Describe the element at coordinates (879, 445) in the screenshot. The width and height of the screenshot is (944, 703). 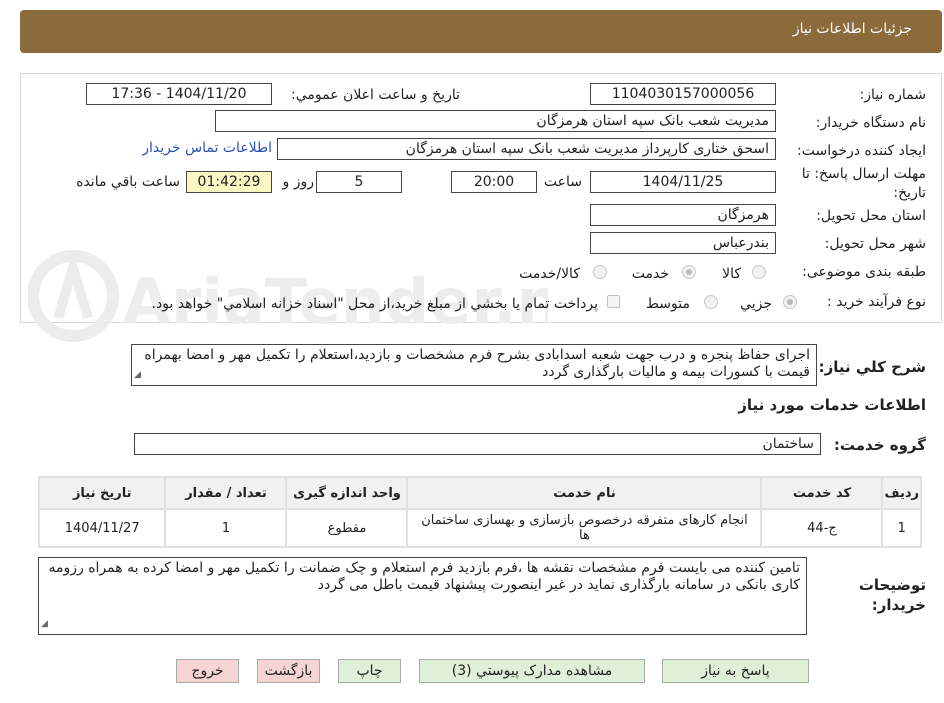
I see `service-group-label: گروه خدمت:` at that location.